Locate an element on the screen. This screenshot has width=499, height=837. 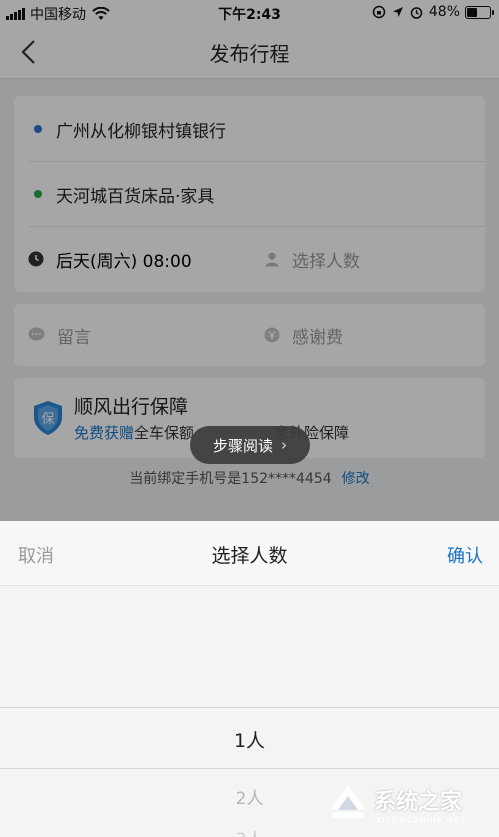
step-reading-label: 步骤阅读 is located at coordinates (242, 445).